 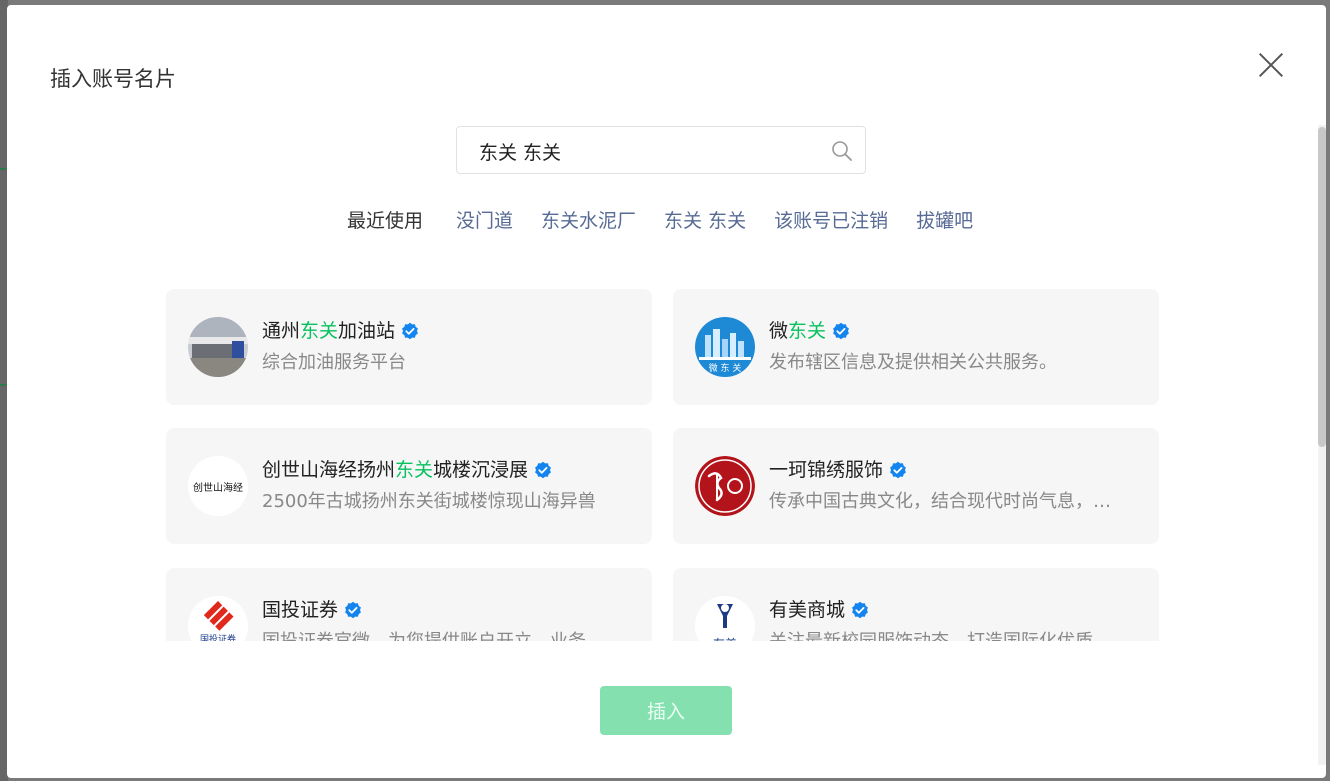 I want to click on account-description: 关注最新校园服饰动态，打造国际化优质, so click(x=948, y=634).